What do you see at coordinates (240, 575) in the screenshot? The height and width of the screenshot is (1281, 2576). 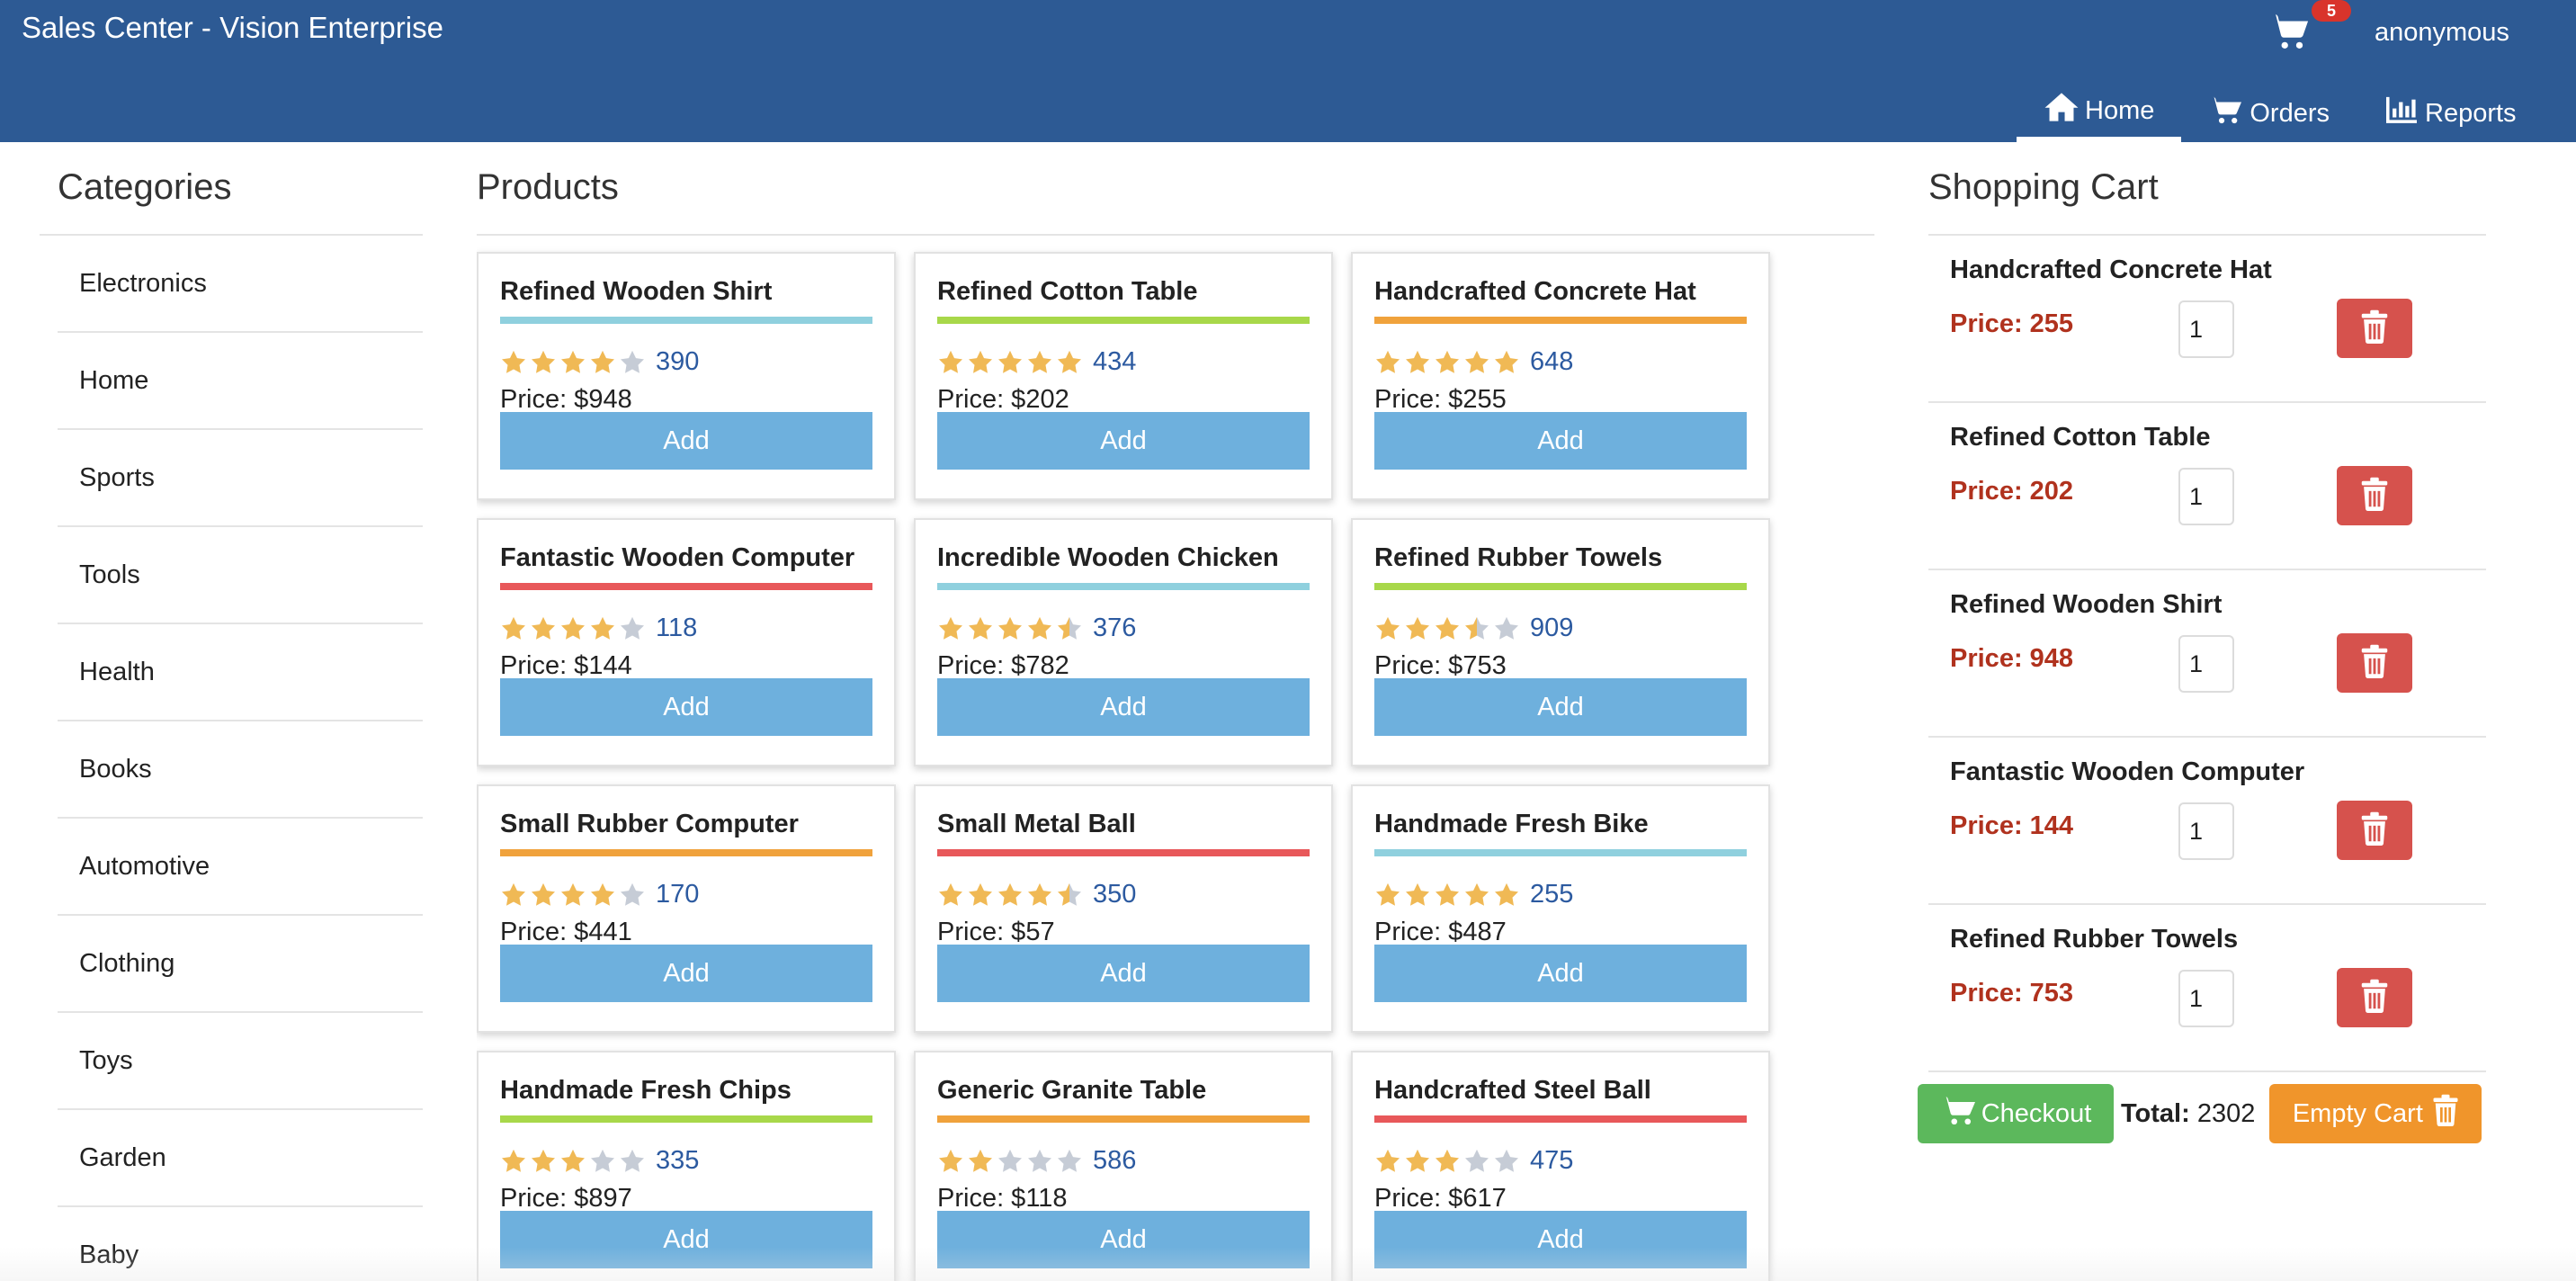 I see `category-item-tools: Tools` at bounding box center [240, 575].